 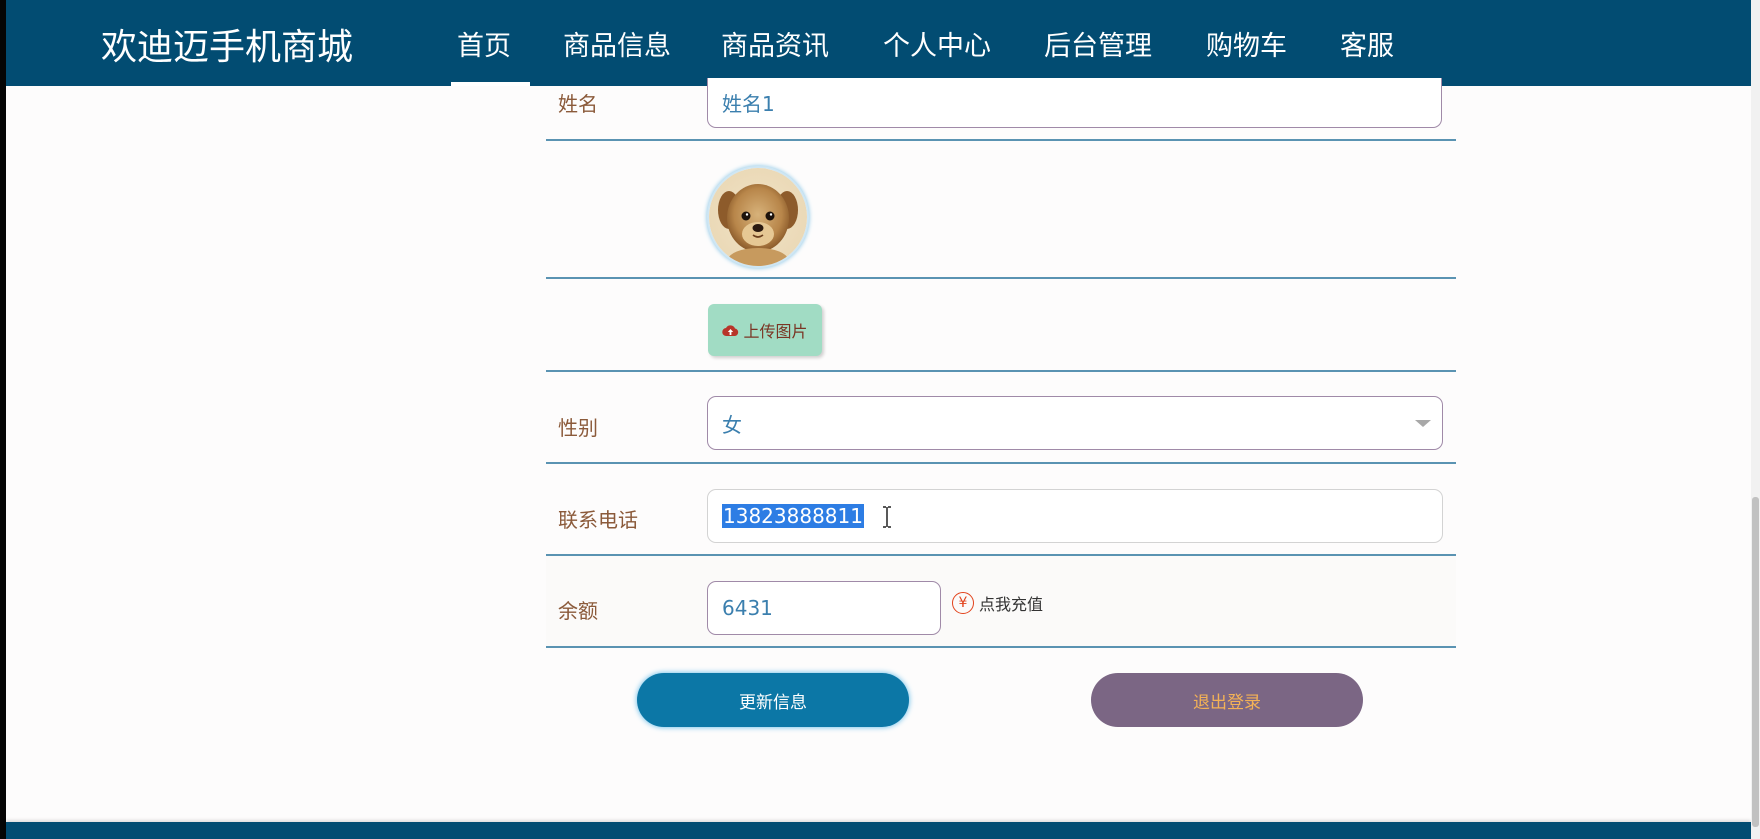 I want to click on puppy-photo-icon, so click(x=758, y=217).